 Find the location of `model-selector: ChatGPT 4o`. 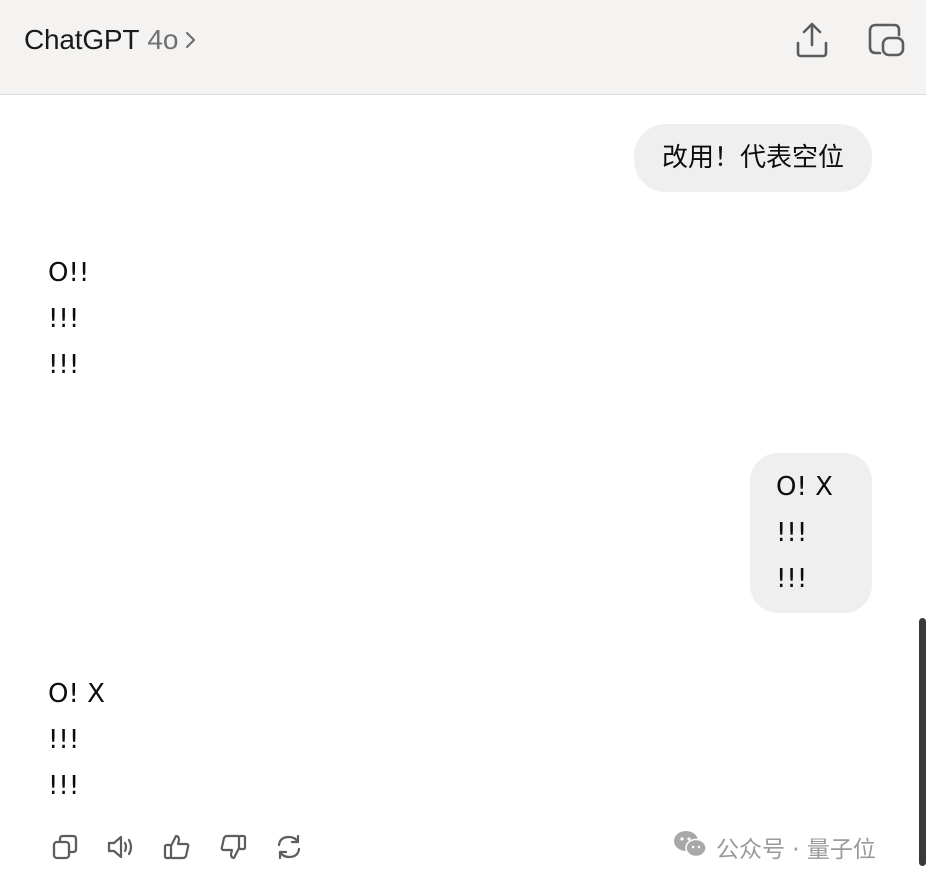

model-selector: ChatGPT 4o is located at coordinates (111, 40).